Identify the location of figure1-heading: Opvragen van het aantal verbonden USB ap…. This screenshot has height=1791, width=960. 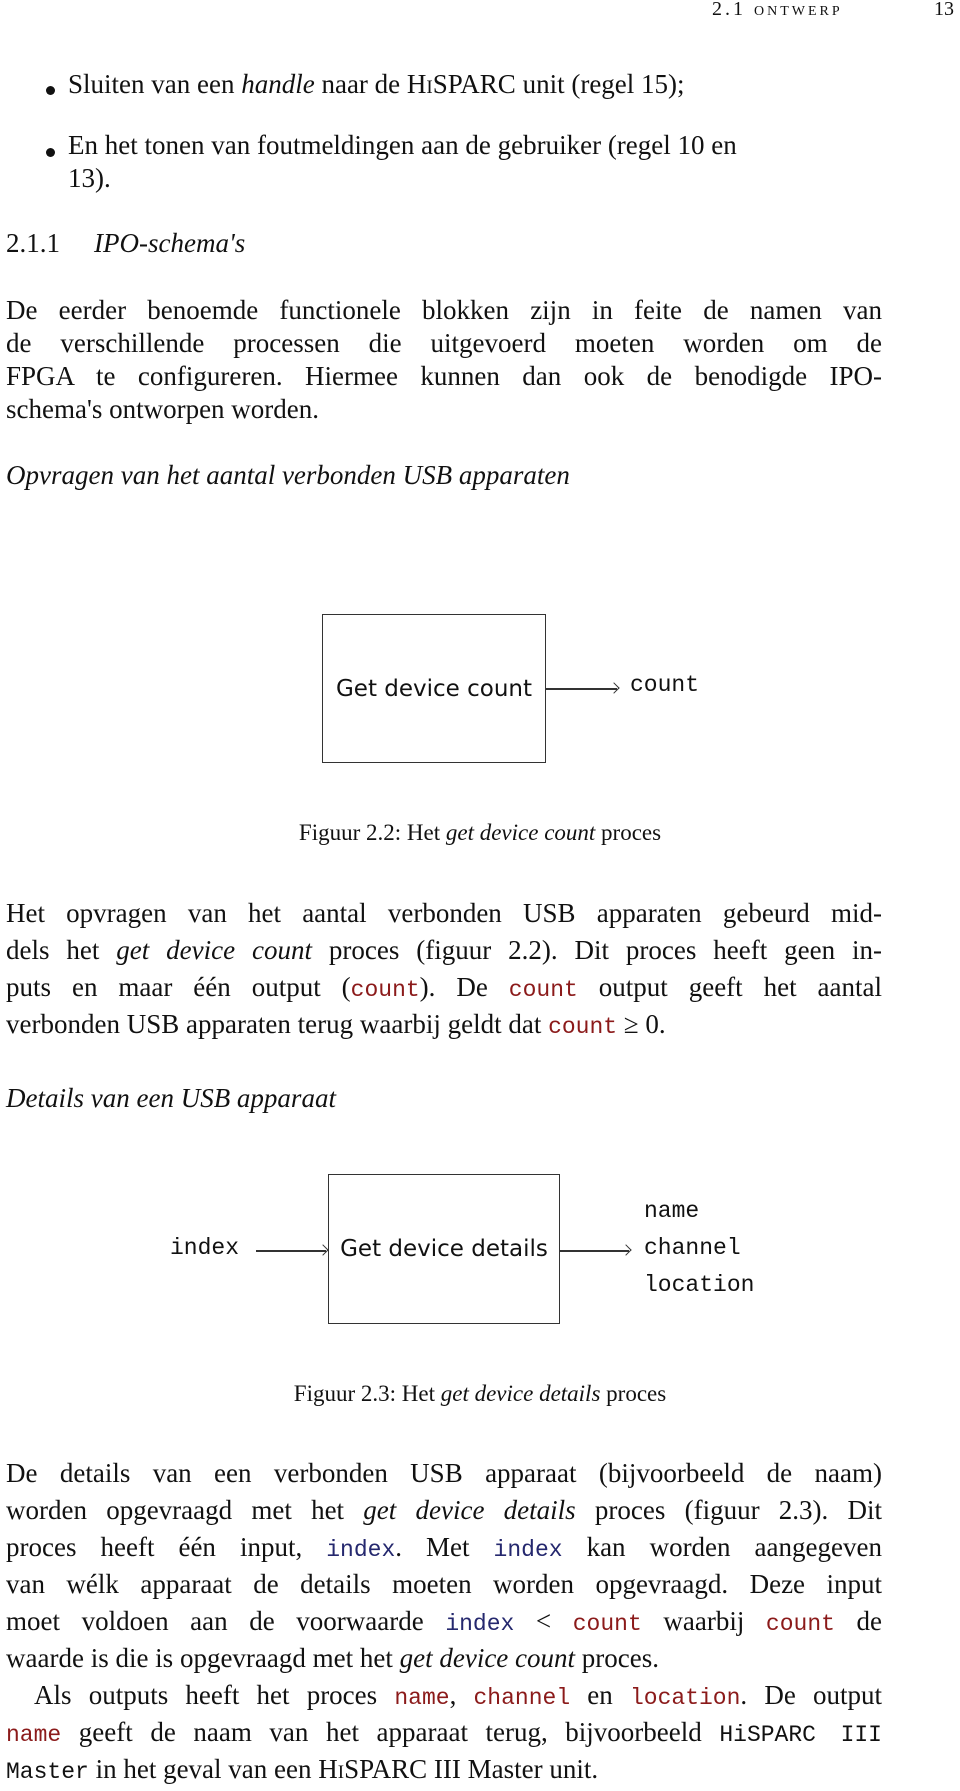
(288, 475).